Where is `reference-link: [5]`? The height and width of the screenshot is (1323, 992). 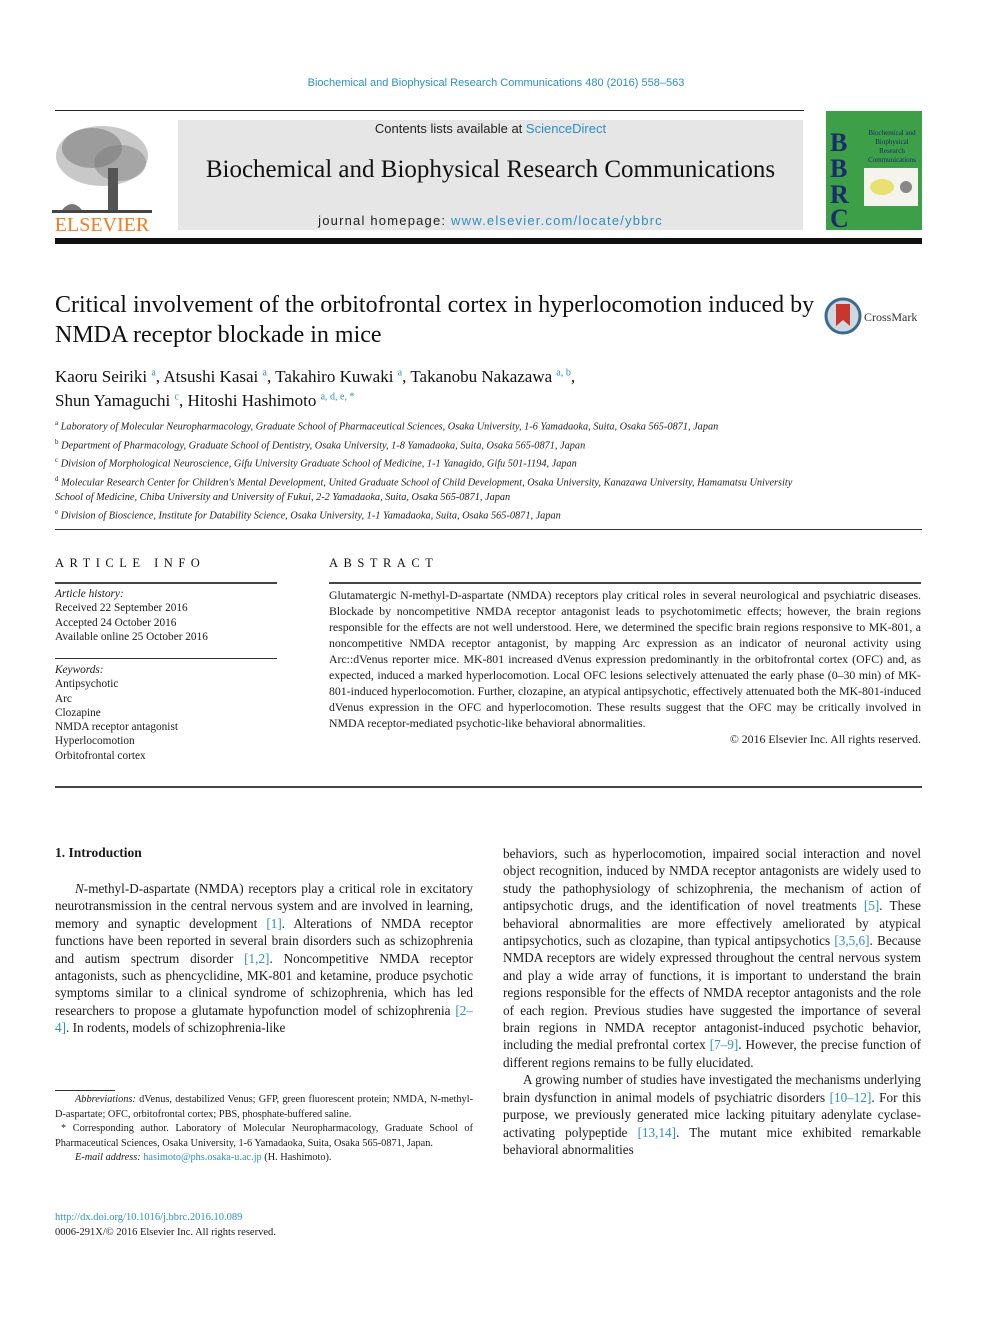
reference-link: [5] is located at coordinates (871, 905).